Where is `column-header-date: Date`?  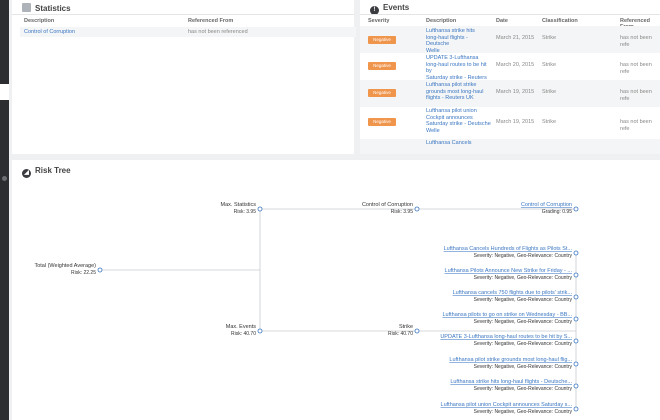
column-header-date: Date is located at coordinates (502, 21).